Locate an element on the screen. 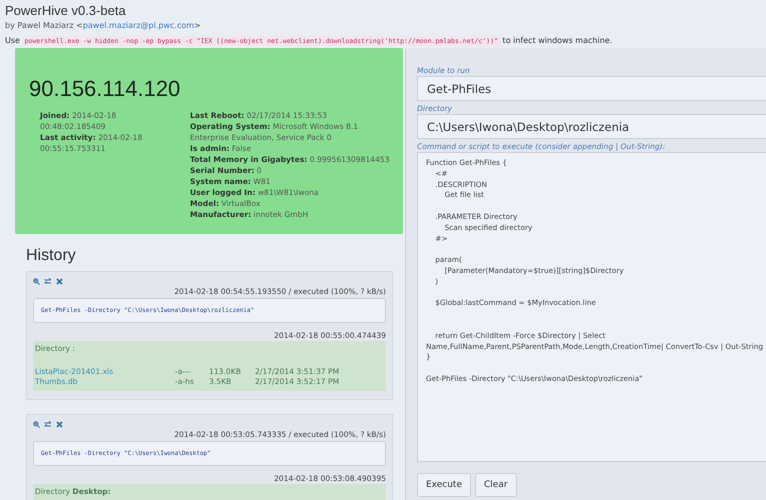 The image size is (766, 500). email-link: pawel.maziarz@pl.pwc.com is located at coordinates (138, 25).